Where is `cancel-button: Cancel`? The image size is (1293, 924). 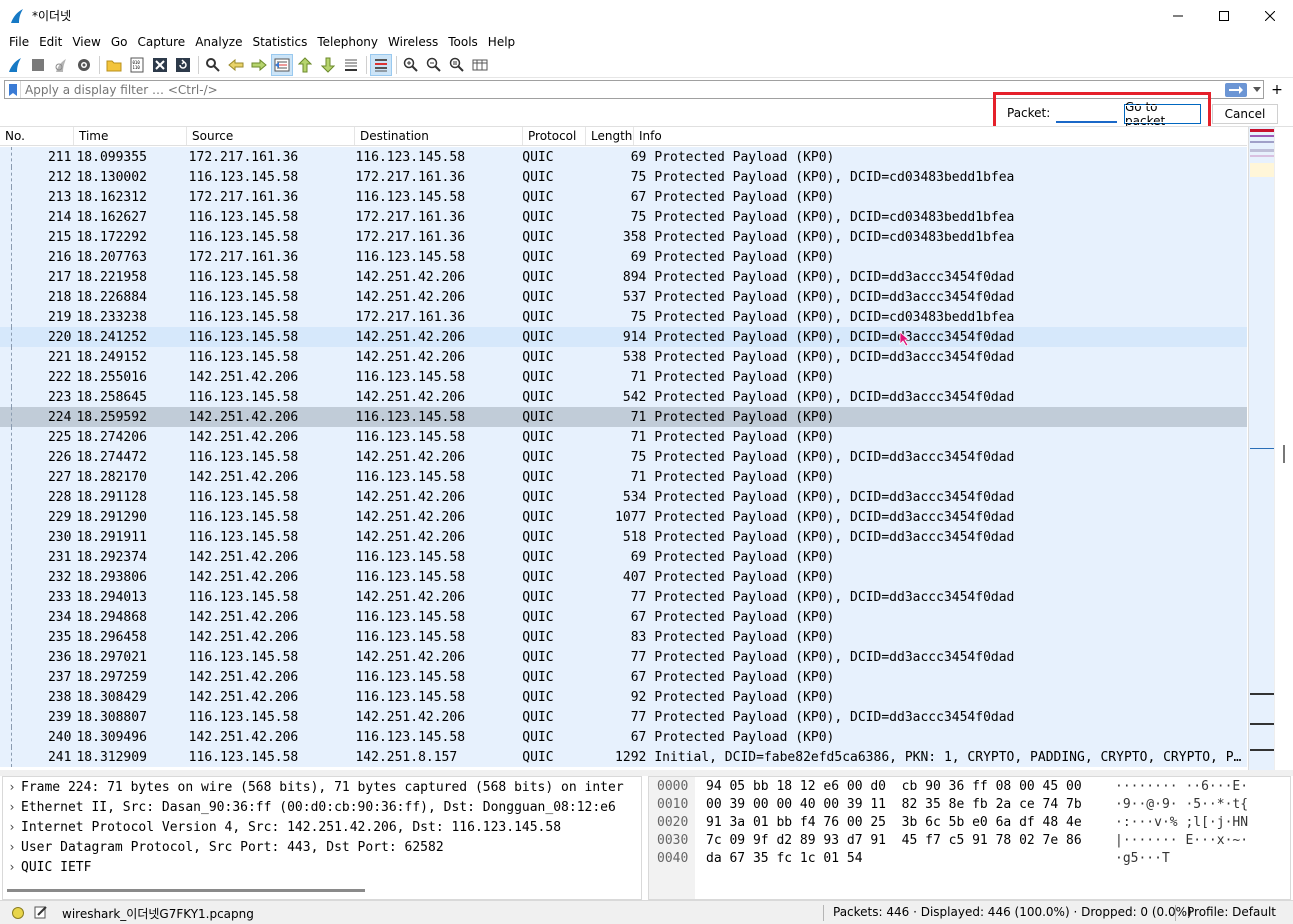 cancel-button: Cancel is located at coordinates (1245, 114).